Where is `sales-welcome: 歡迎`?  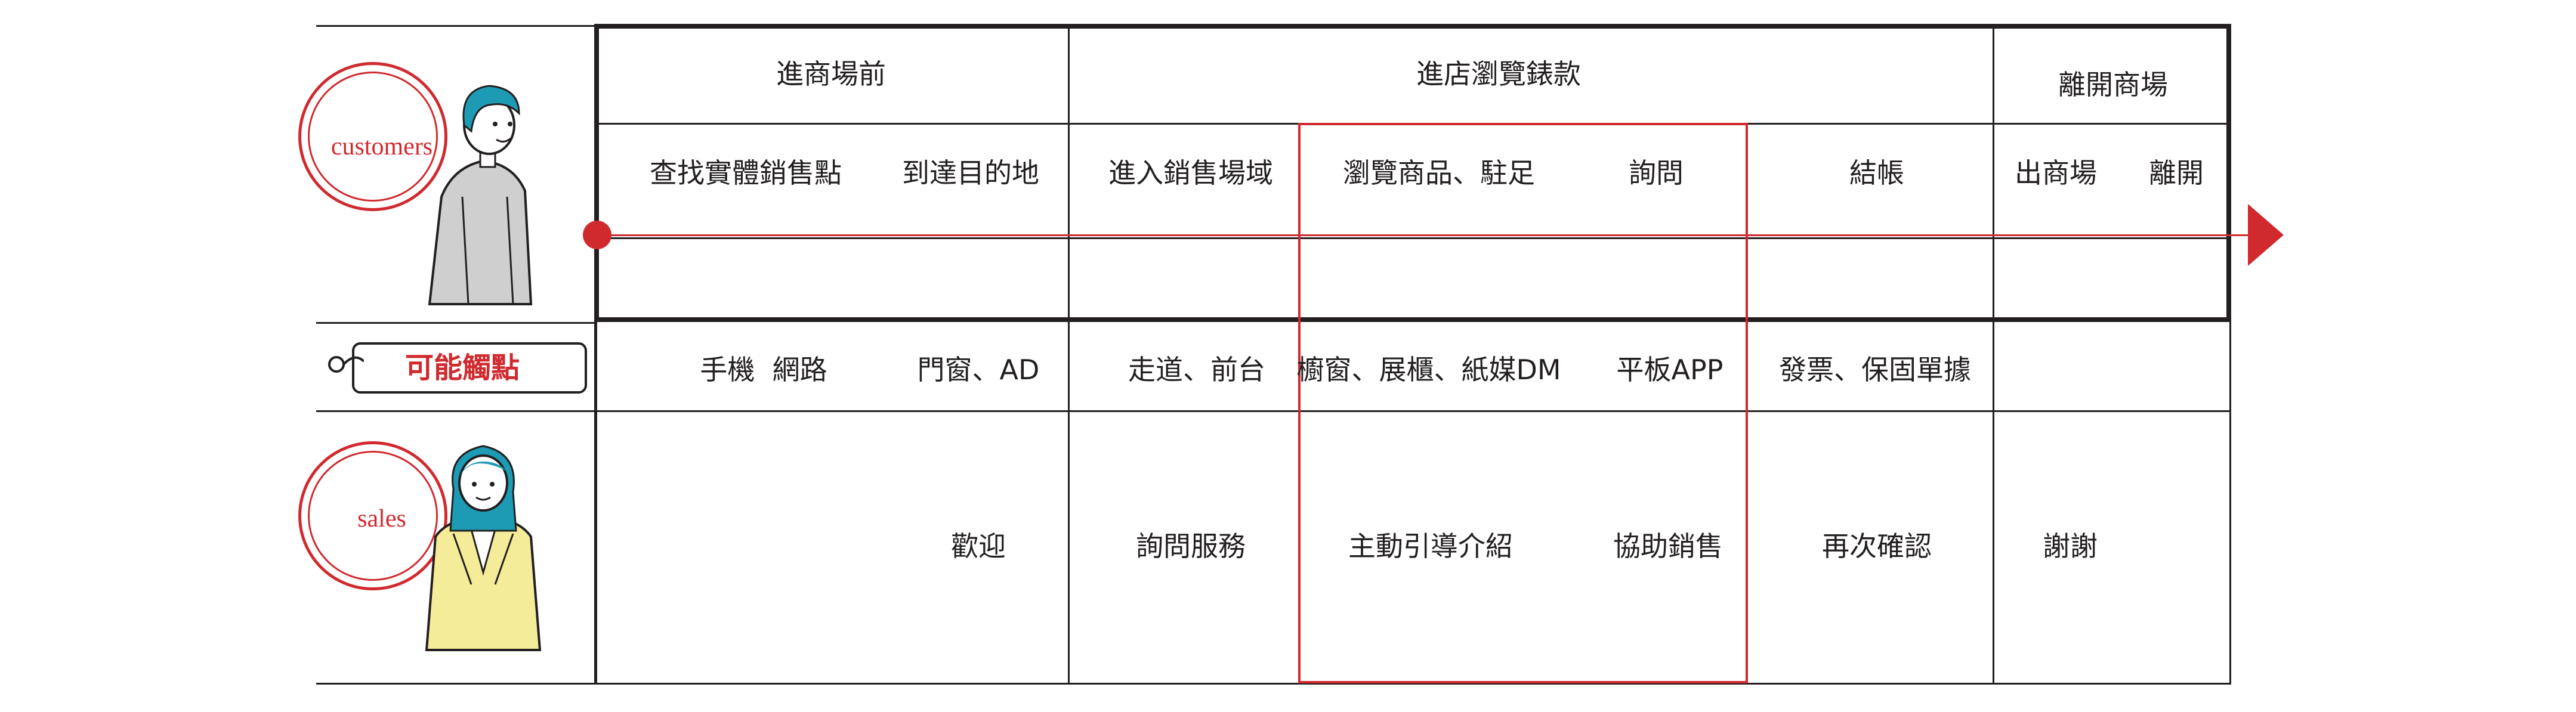
sales-welcome: 歡迎 is located at coordinates (978, 546).